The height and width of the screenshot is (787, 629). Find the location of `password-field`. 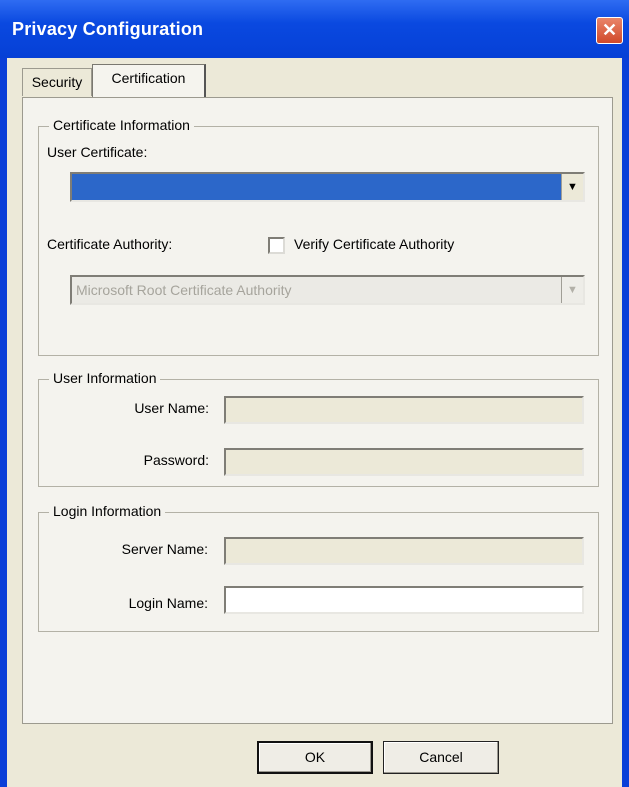

password-field is located at coordinates (404, 462).